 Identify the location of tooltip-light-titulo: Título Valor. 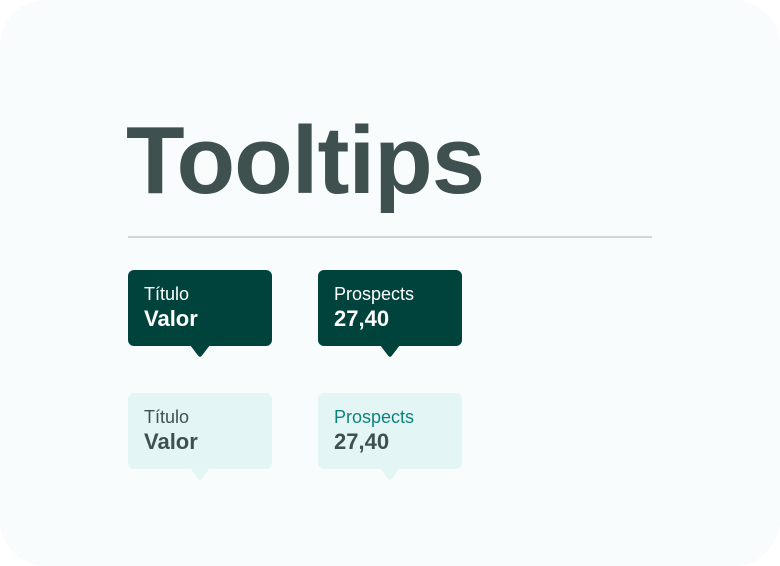
(200, 436).